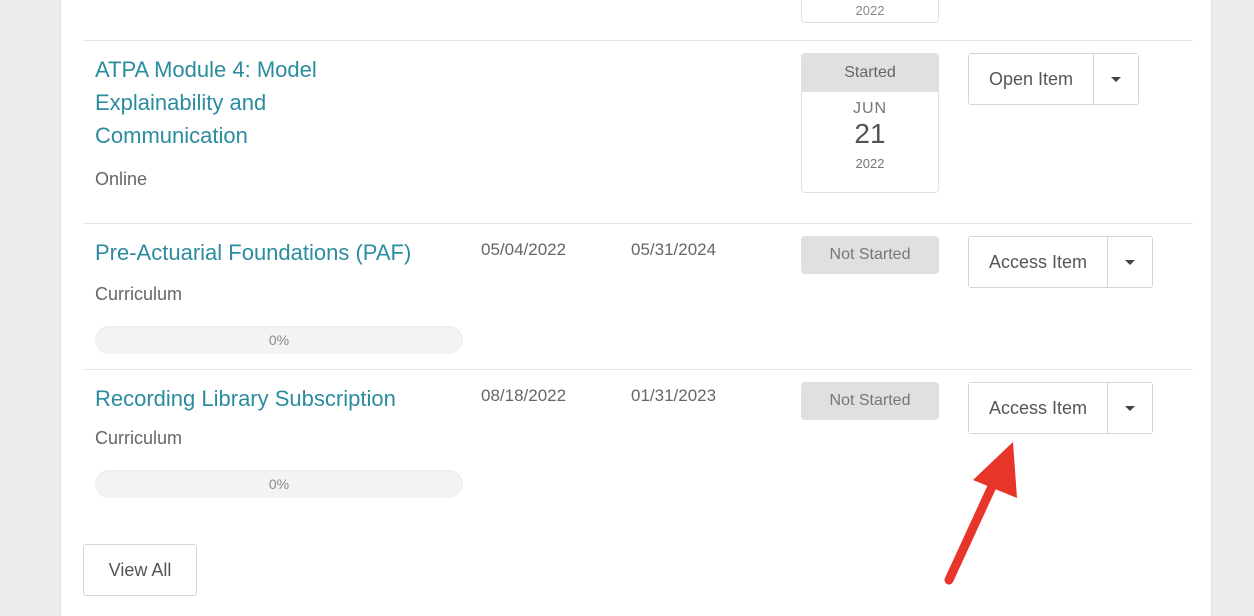 The height and width of the screenshot is (616, 1254). What do you see at coordinates (674, 395) in the screenshot?
I see `end-date: 01/31/2023` at bounding box center [674, 395].